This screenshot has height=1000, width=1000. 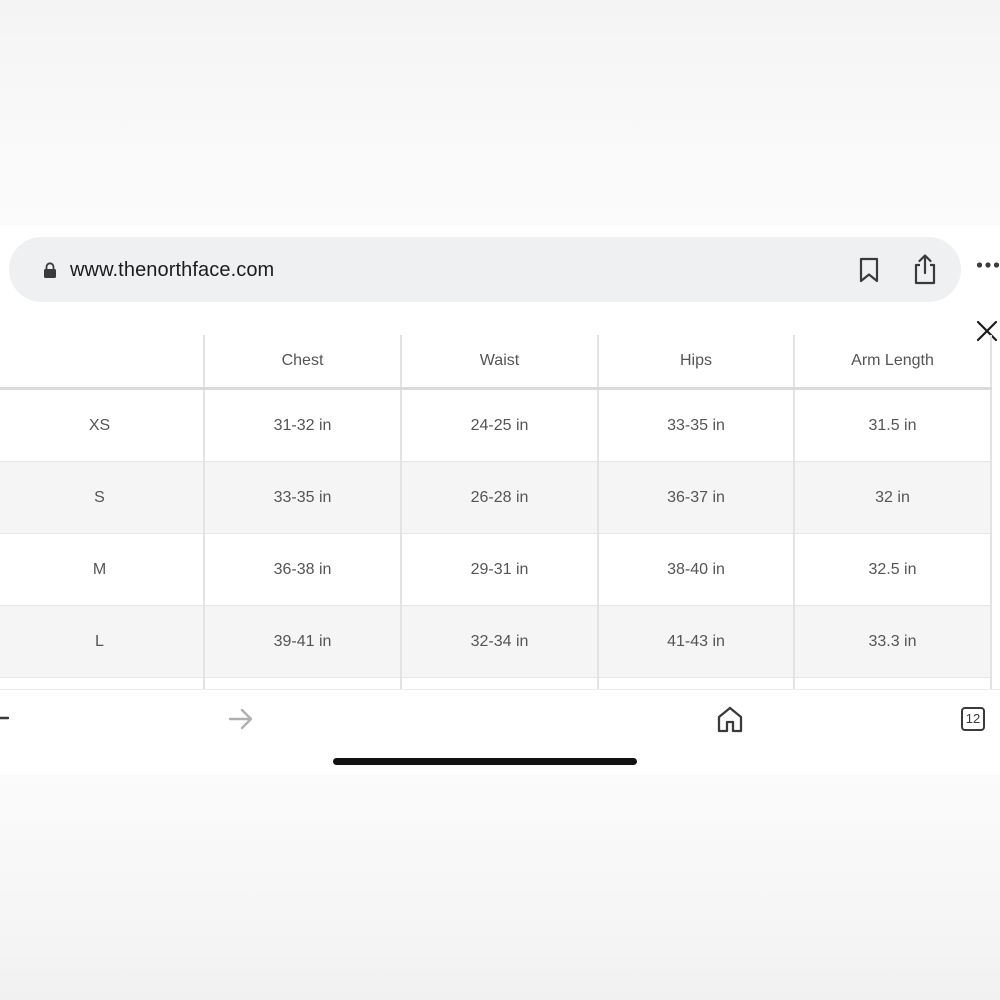 I want to click on chest-cell: 33-35 in, so click(x=302, y=497).